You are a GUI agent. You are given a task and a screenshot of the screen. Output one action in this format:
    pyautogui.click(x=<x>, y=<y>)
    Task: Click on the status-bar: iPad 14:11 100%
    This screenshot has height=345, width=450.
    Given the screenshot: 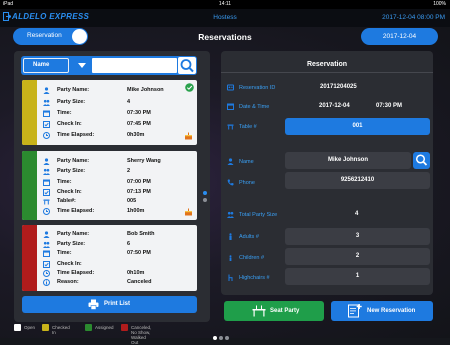 What is the action you would take?
    pyautogui.click(x=225, y=4)
    